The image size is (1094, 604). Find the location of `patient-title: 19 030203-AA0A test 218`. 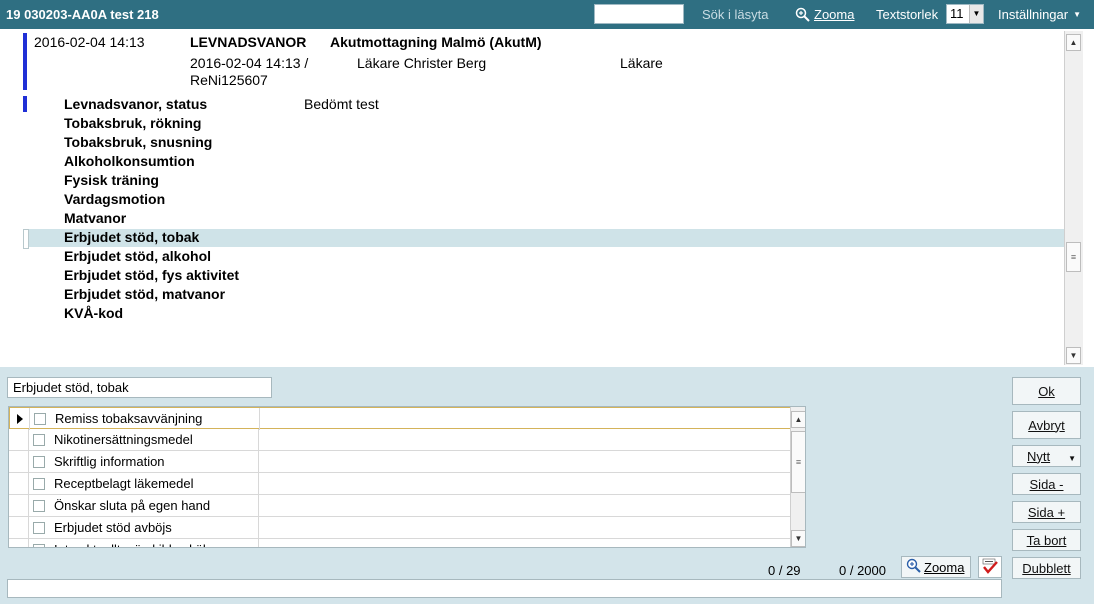

patient-title: 19 030203-AA0A test 218 is located at coordinates (82, 14).